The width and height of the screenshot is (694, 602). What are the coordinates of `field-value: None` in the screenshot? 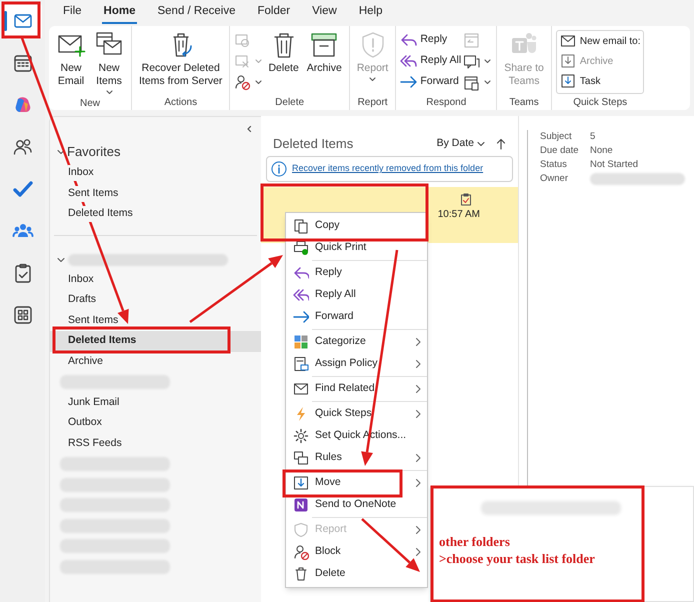 It's located at (601, 151).